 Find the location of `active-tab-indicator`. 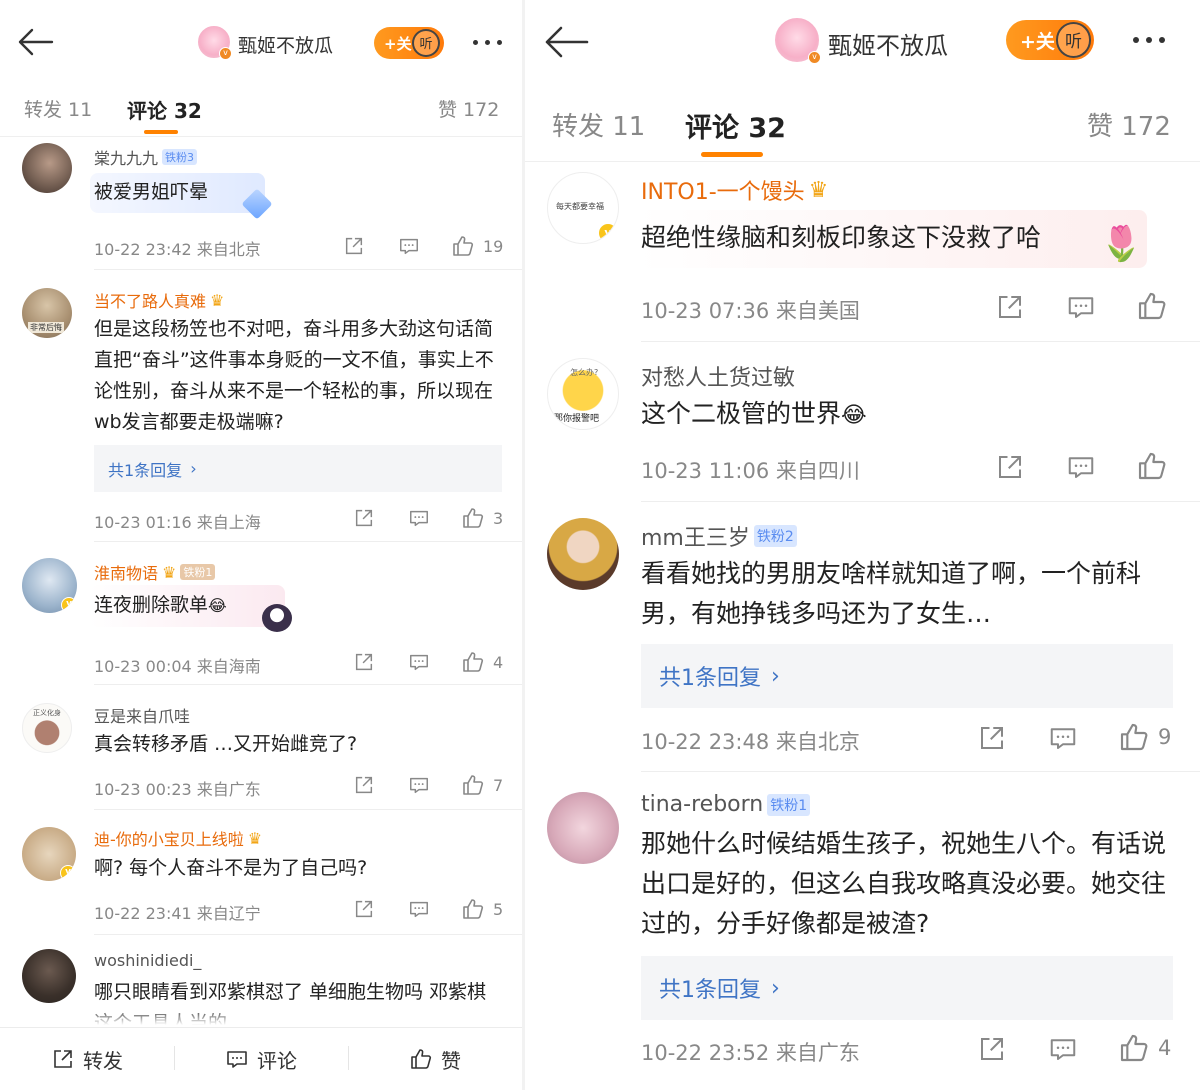

active-tab-indicator is located at coordinates (161, 132).